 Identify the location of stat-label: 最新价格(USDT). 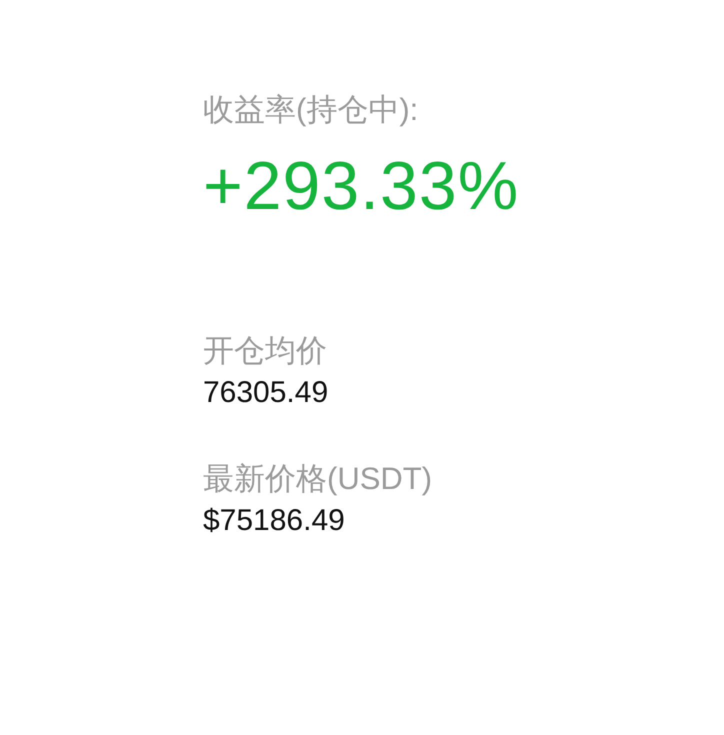
(318, 479).